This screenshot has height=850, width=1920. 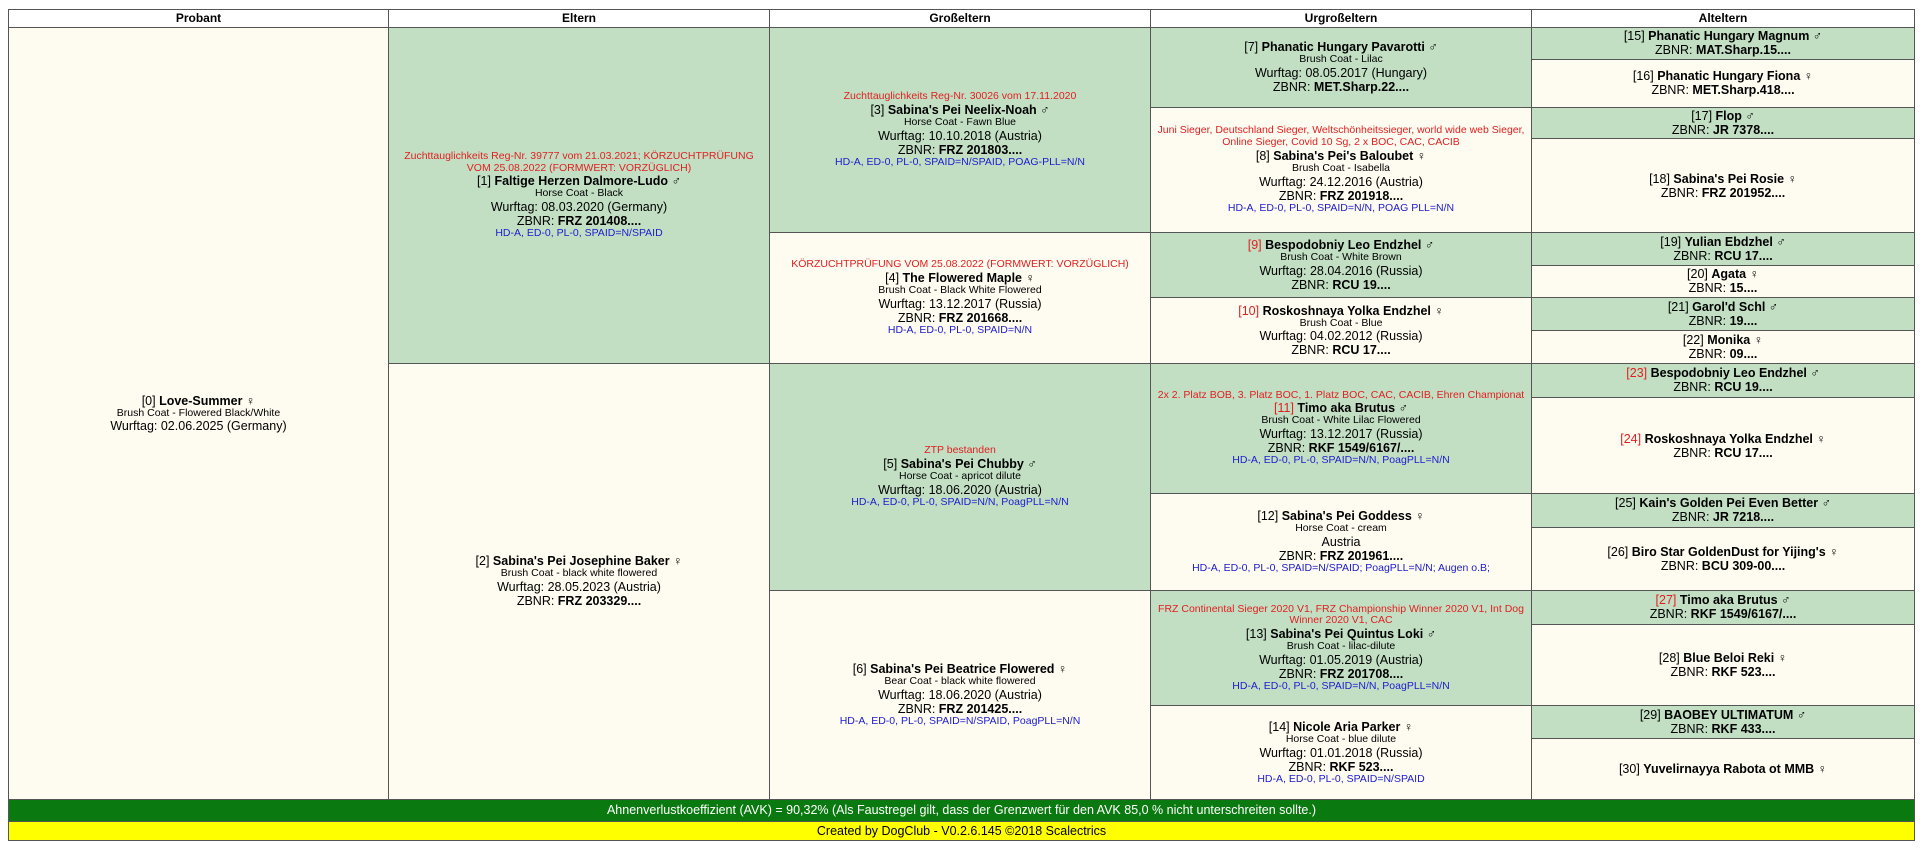 I want to click on dog-name: Yulian Ebdzhel, so click(x=1728, y=241).